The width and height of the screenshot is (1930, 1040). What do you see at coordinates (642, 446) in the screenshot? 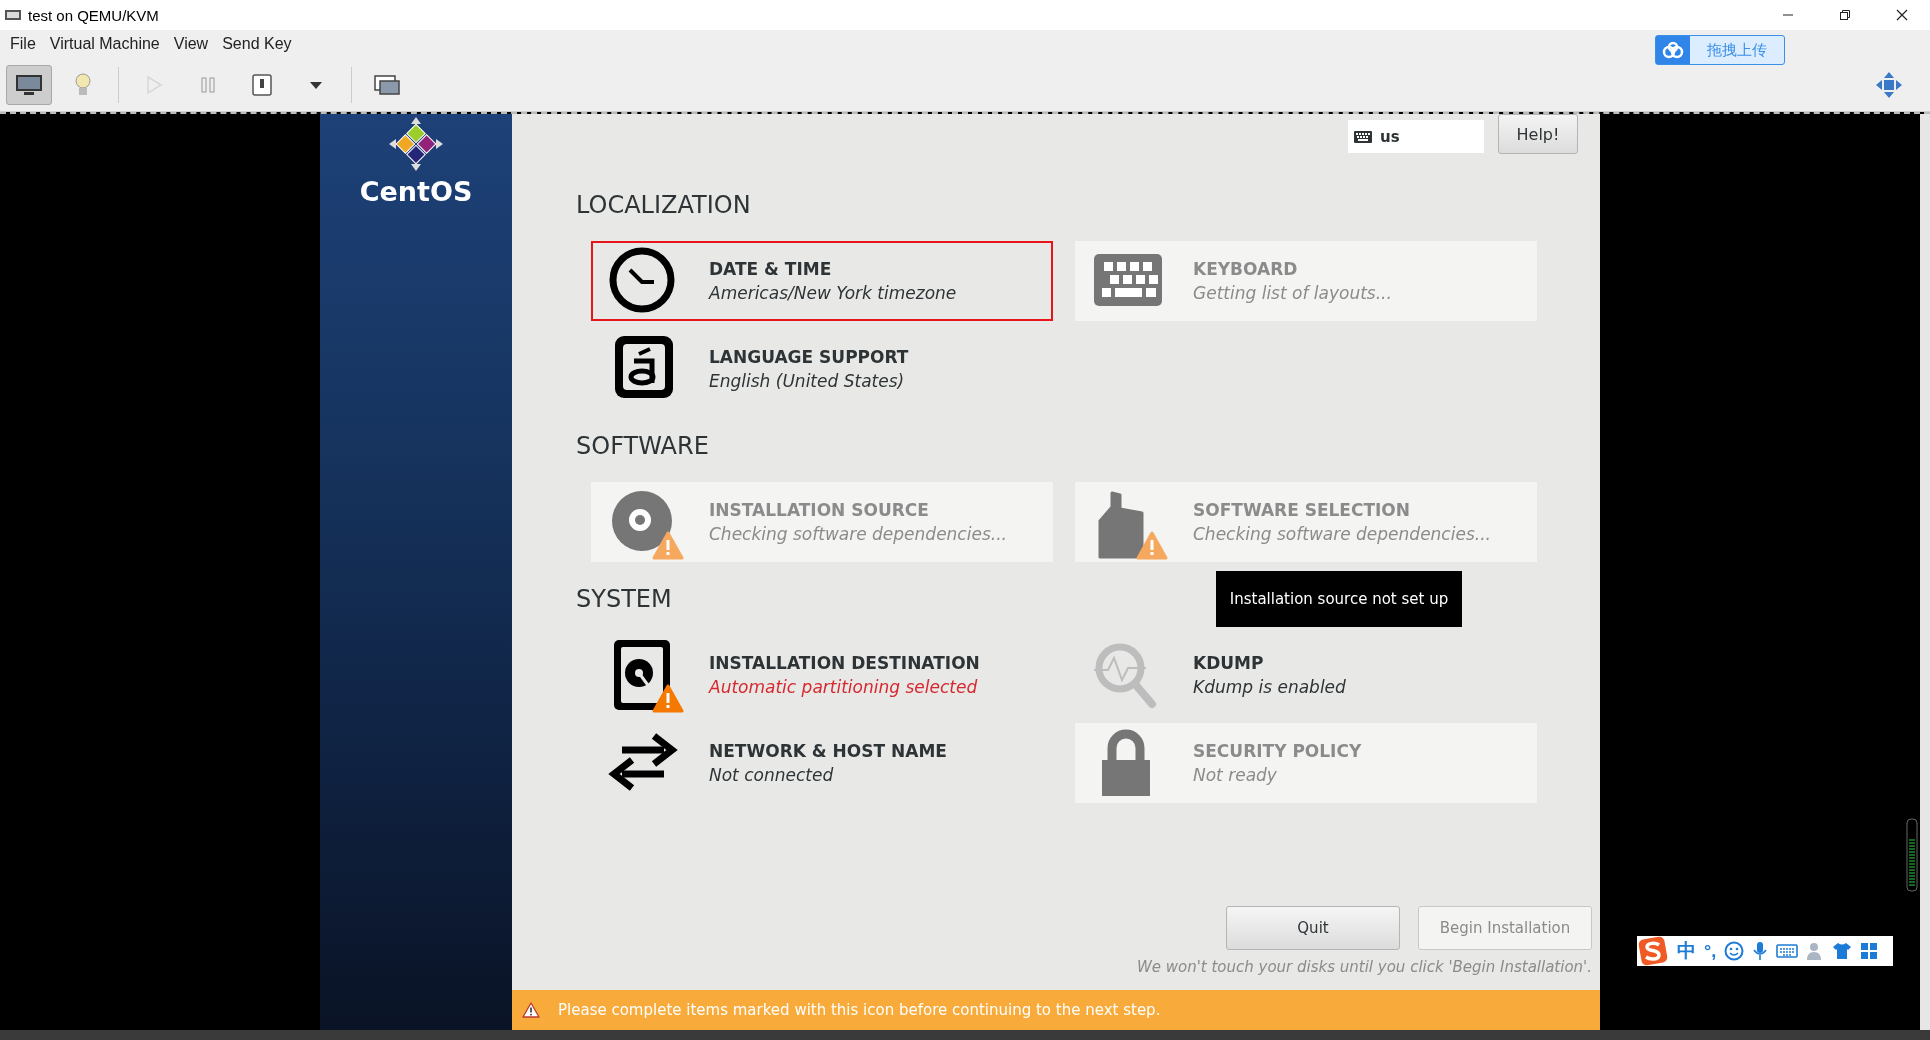
I see `section-heading: SOFTWARE` at bounding box center [642, 446].